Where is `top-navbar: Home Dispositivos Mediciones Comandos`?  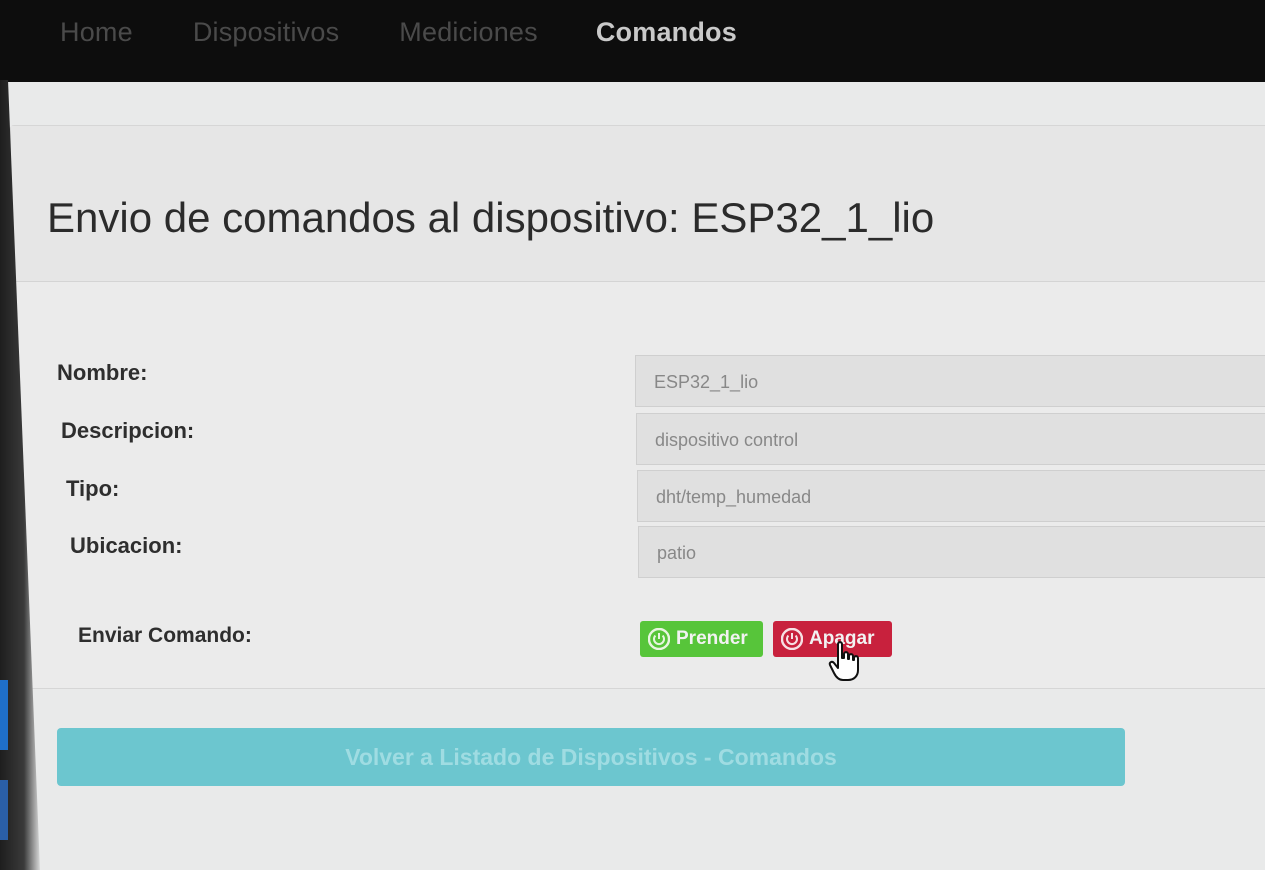
top-navbar: Home Dispositivos Mediciones Comandos is located at coordinates (632, 41).